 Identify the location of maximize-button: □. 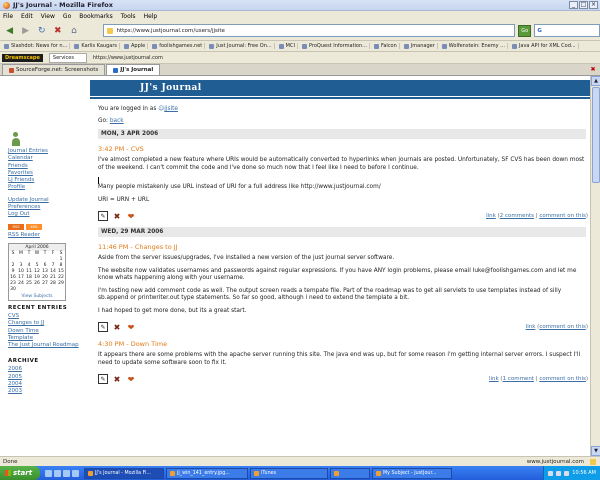
(583, 5).